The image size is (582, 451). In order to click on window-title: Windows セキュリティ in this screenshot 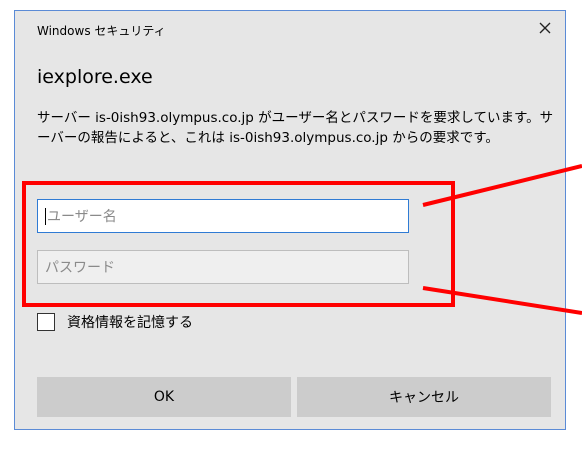, I will do `click(101, 31)`.